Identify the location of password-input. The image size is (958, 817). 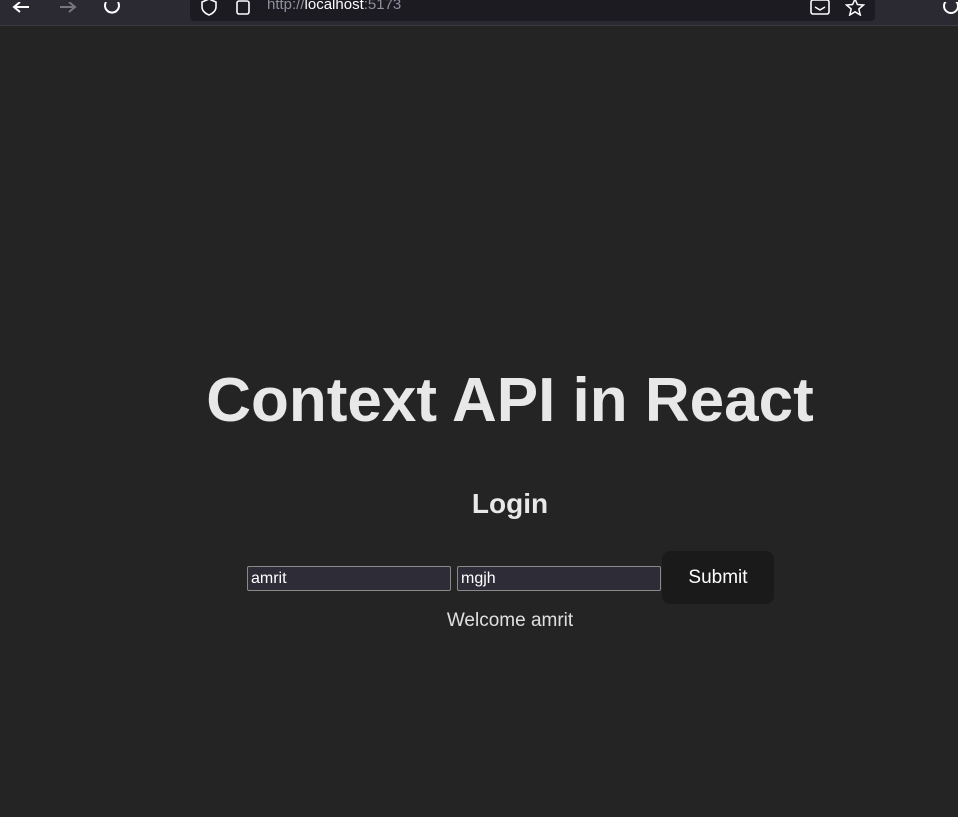
(559, 578).